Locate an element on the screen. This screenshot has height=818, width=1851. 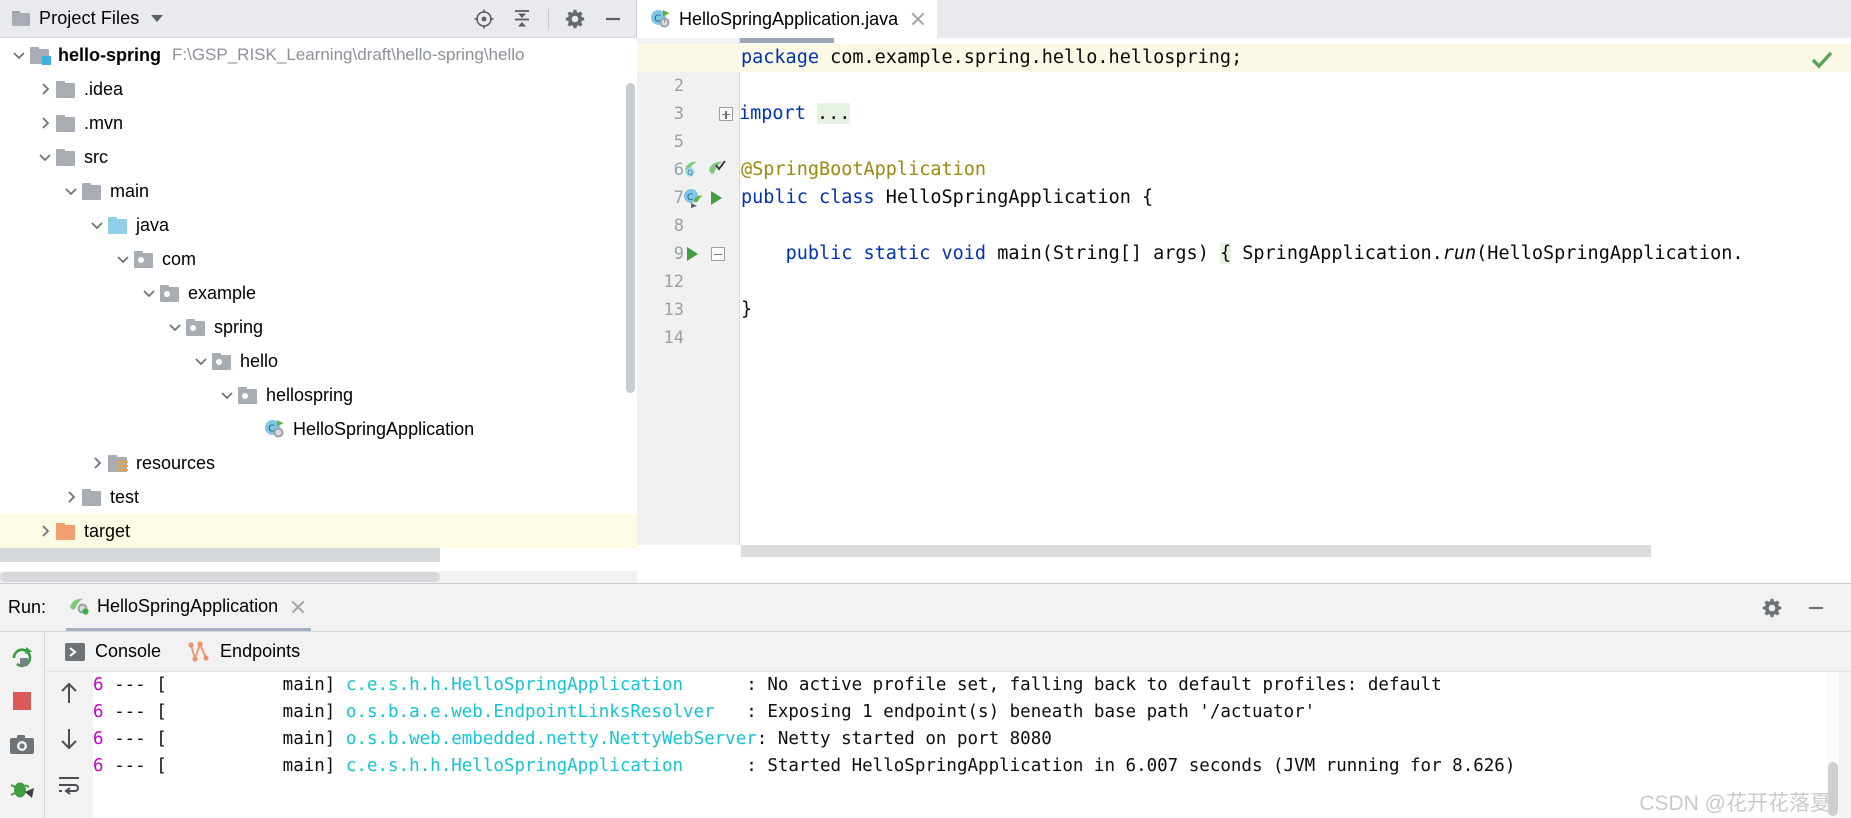
tree-node-label: target is located at coordinates (107, 530).